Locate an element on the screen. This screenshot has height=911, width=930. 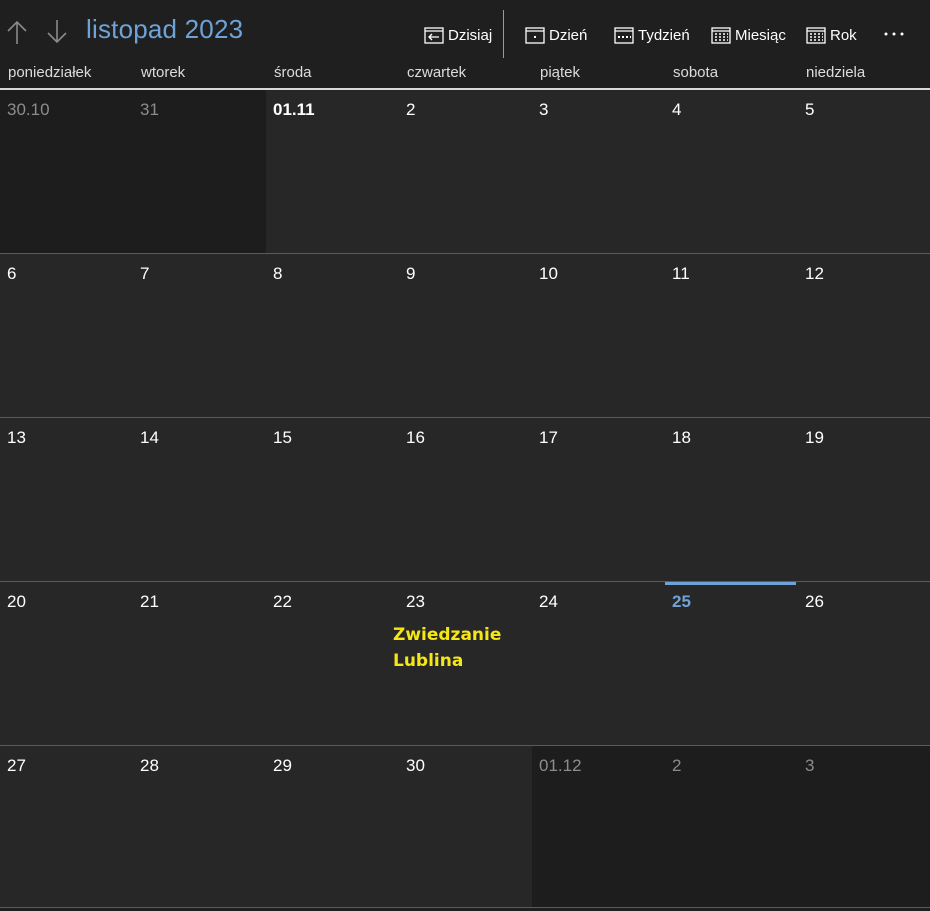
day-cell: 7 is located at coordinates (199, 335).